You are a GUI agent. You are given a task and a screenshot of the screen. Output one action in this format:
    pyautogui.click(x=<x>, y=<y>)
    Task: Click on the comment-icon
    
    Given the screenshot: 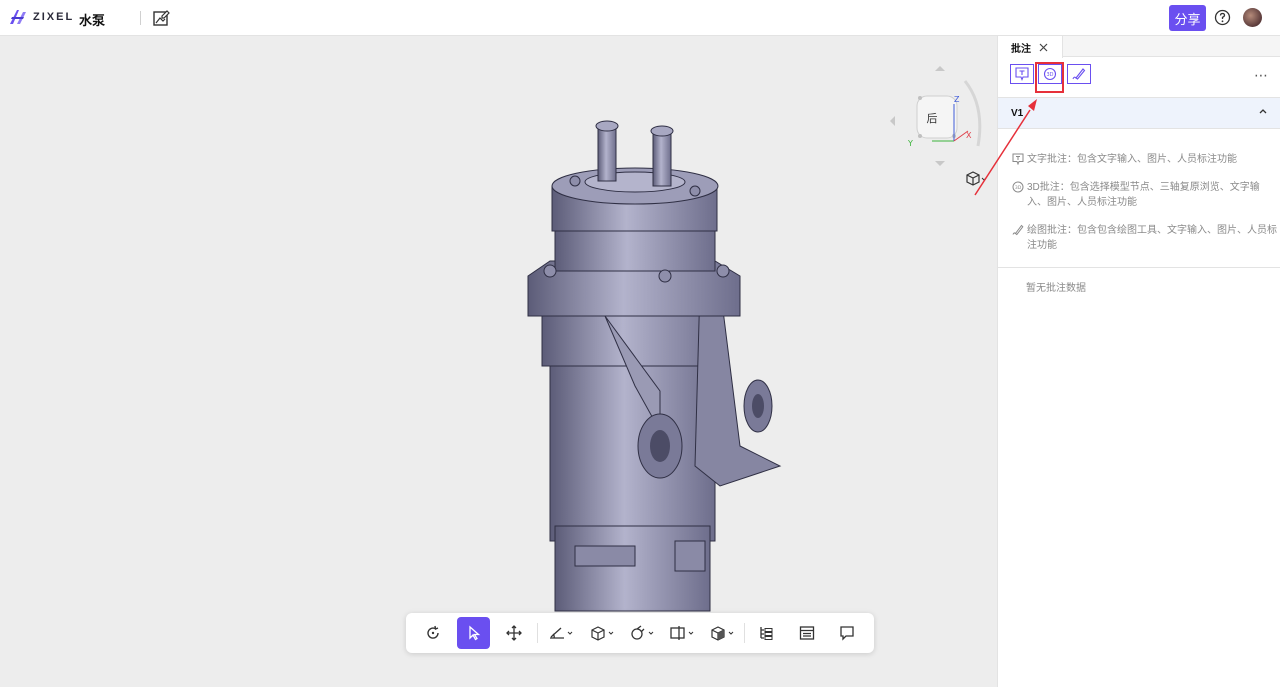 What is the action you would take?
    pyautogui.click(x=847, y=633)
    